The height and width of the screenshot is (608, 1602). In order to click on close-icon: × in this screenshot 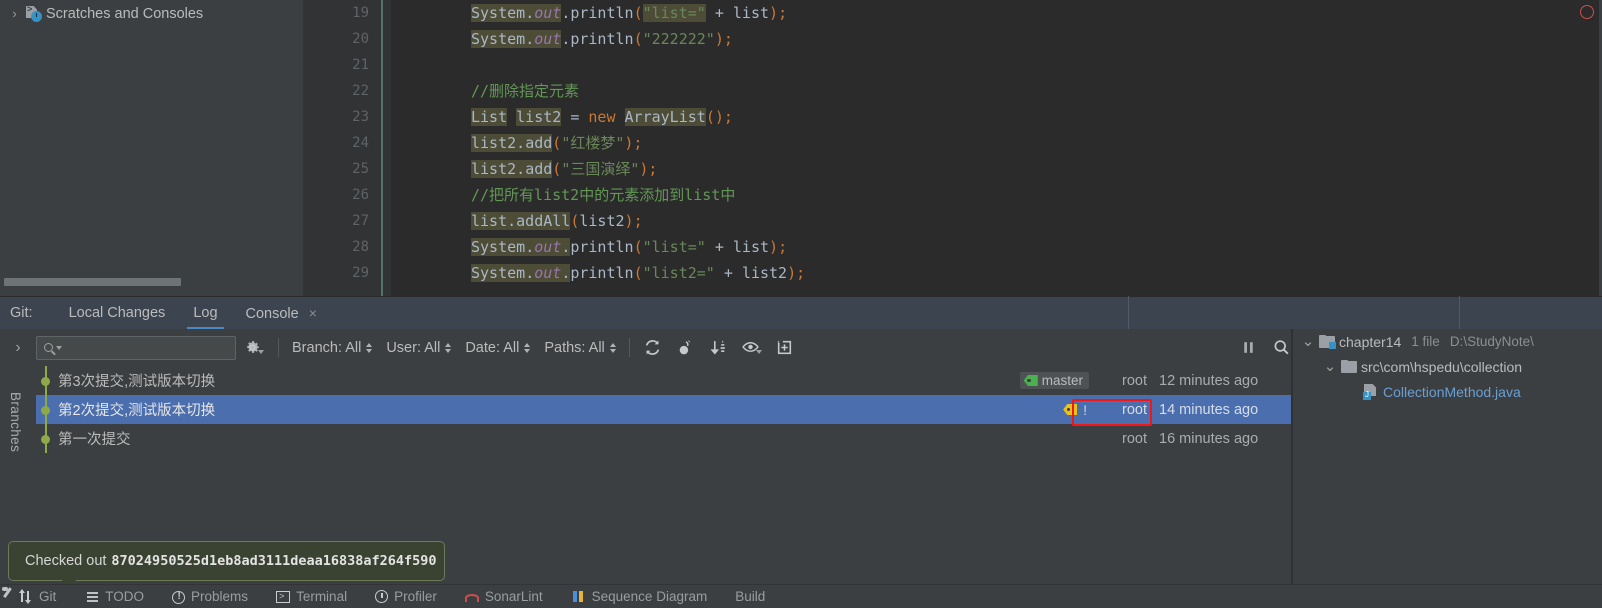, I will do `click(313, 313)`.